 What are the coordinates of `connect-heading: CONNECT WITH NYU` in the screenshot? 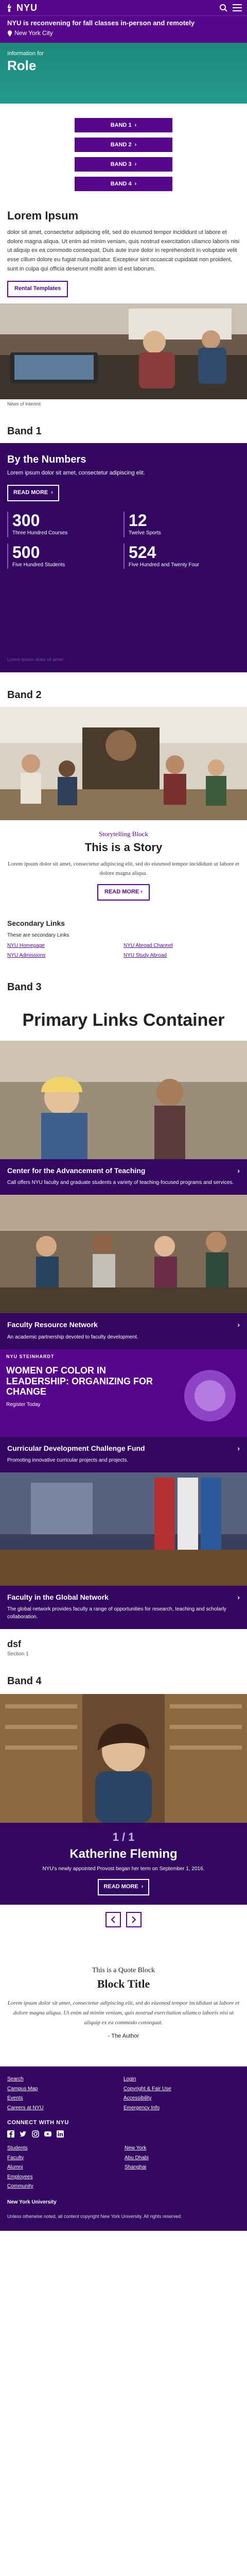 It's located at (38, 2123).